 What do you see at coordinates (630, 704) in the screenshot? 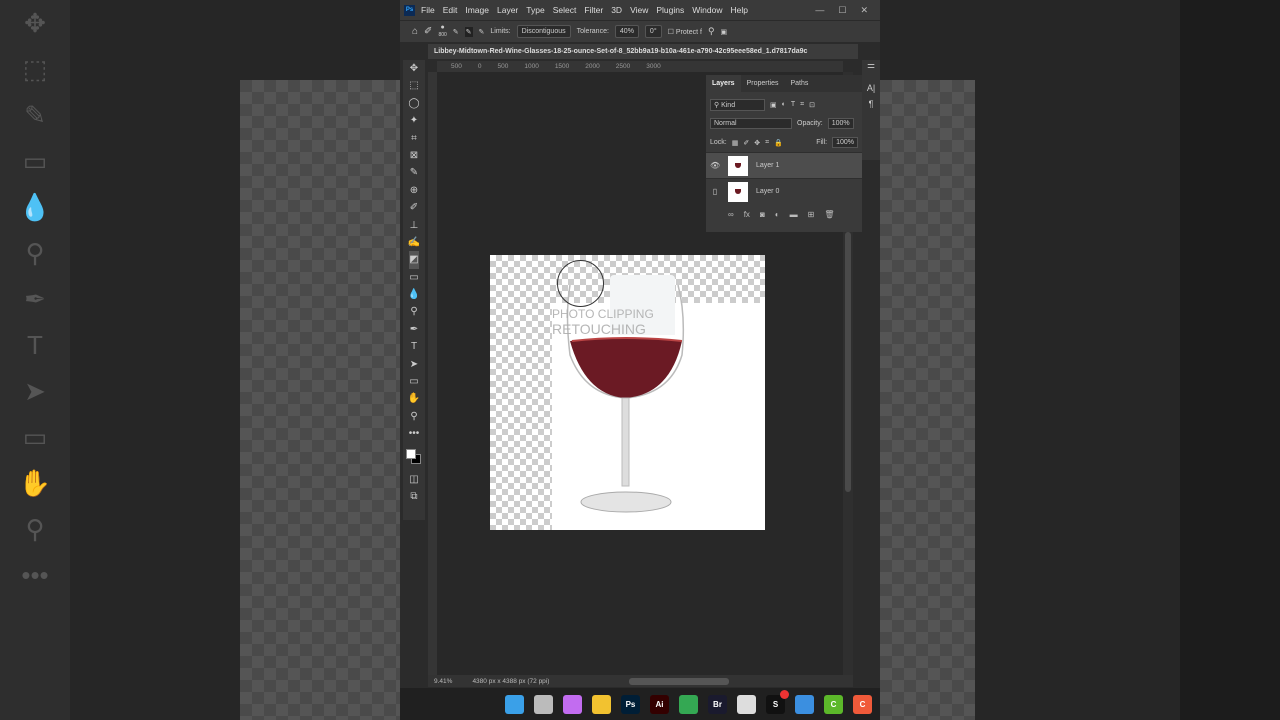
I see `taskbar-photoshop-icon: Ps` at bounding box center [630, 704].